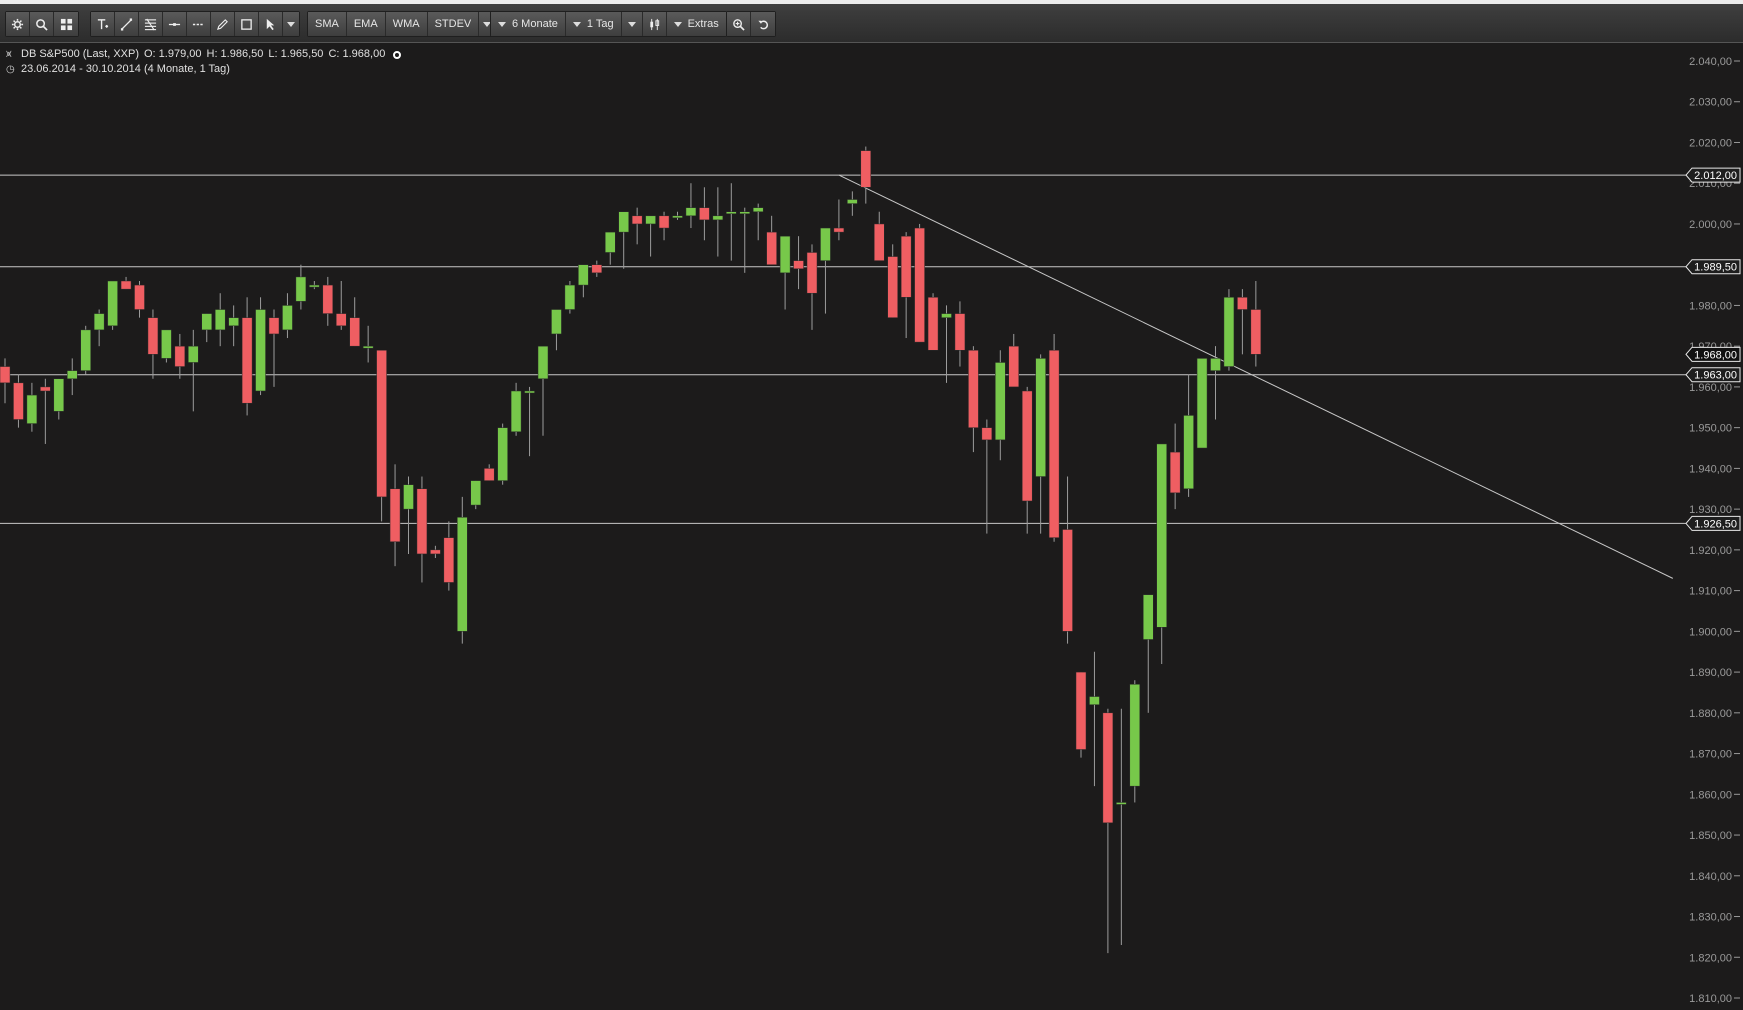  I want to click on dashed-line-icon, so click(199, 24).